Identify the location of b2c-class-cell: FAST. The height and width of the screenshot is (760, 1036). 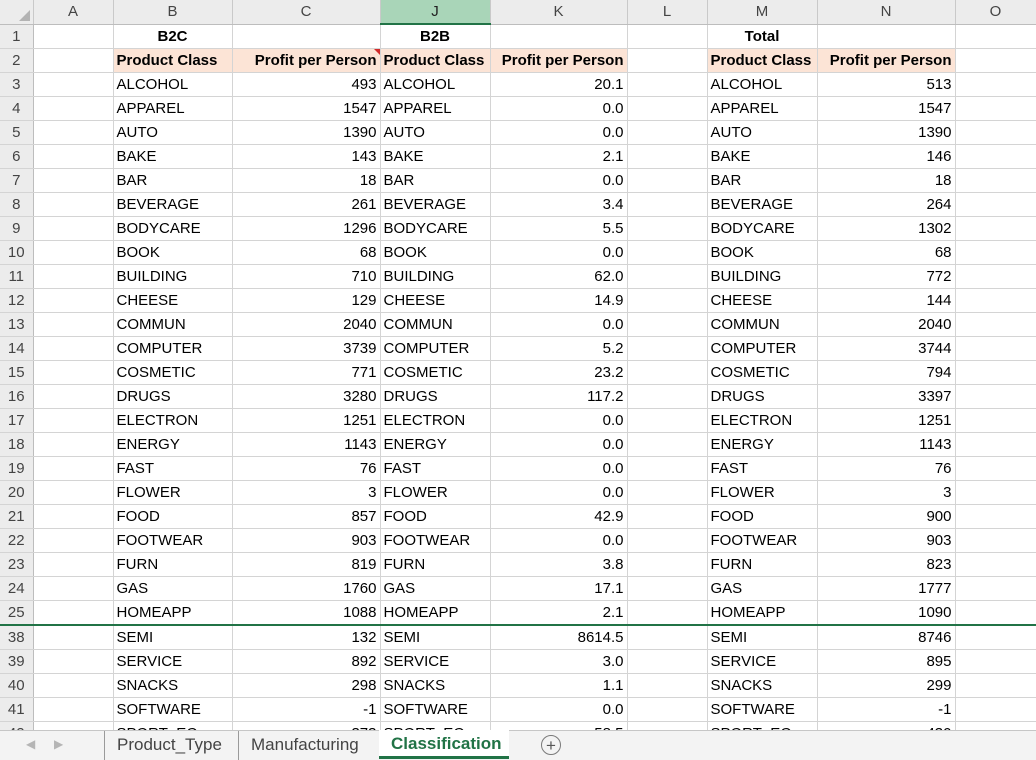
(173, 468).